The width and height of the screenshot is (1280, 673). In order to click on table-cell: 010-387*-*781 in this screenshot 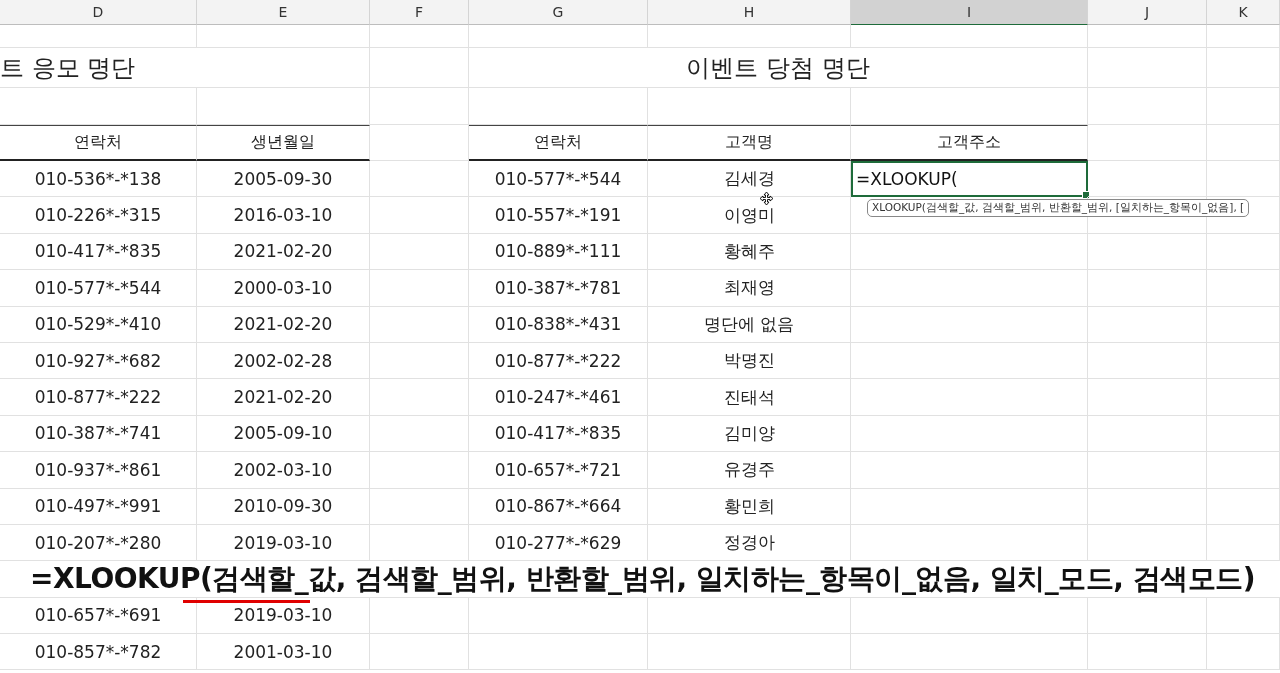, I will do `click(558, 287)`.